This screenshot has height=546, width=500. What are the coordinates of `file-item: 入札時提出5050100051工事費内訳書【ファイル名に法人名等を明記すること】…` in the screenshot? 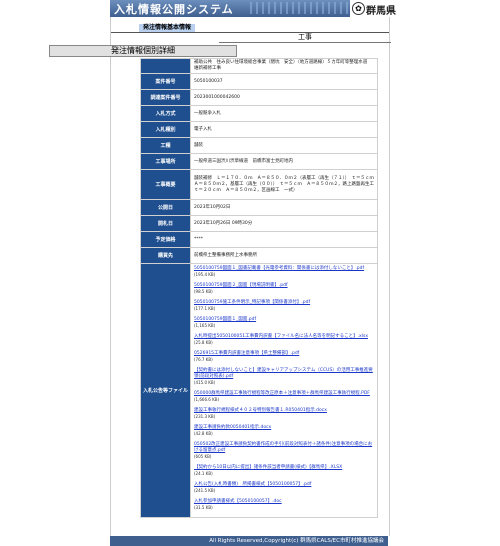 It's located at (284, 340).